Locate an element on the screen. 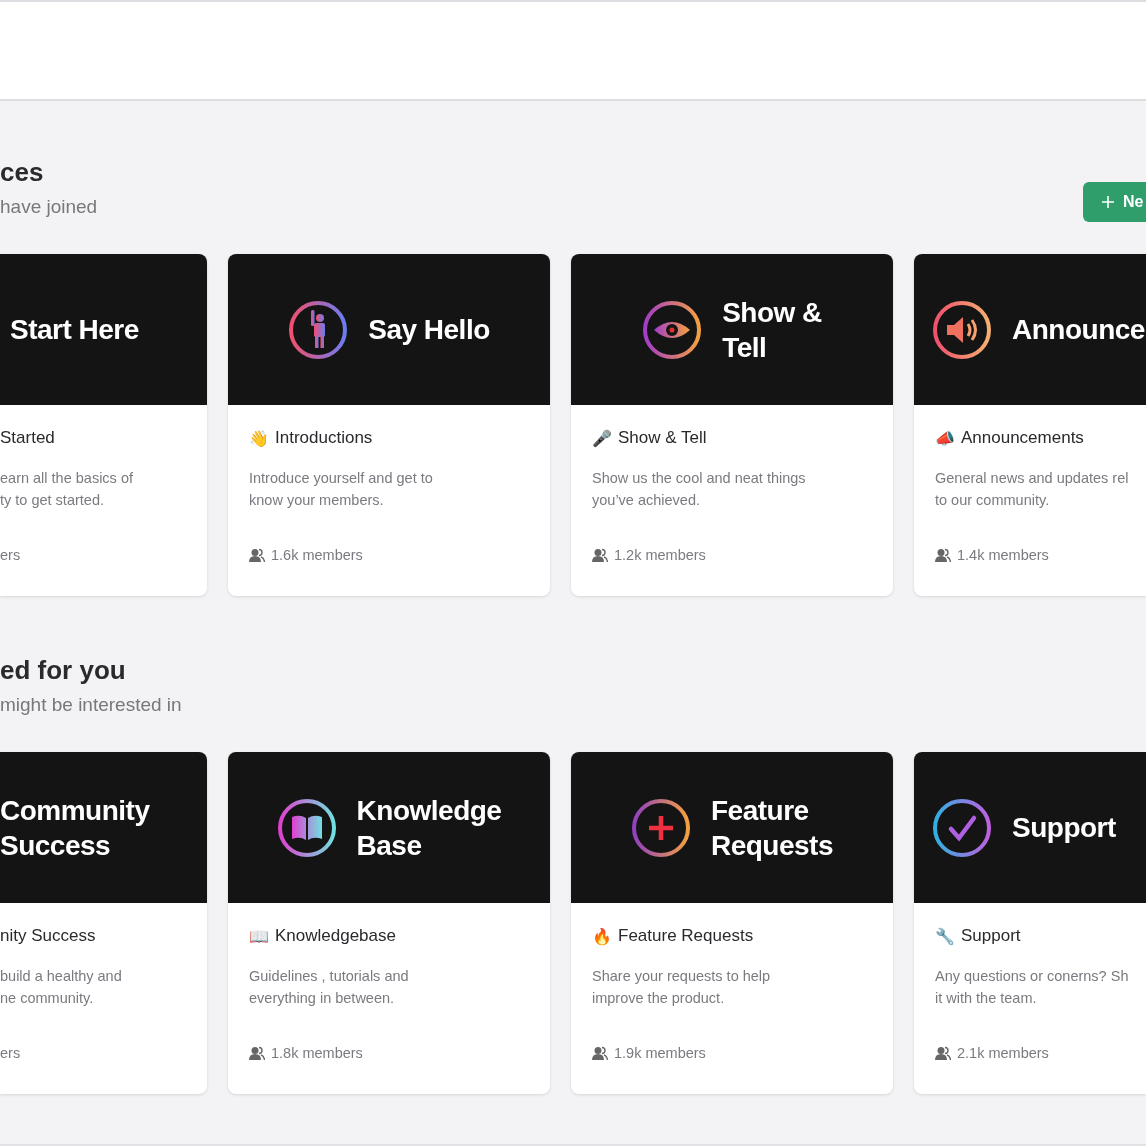  speaker-icon is located at coordinates (962, 329).